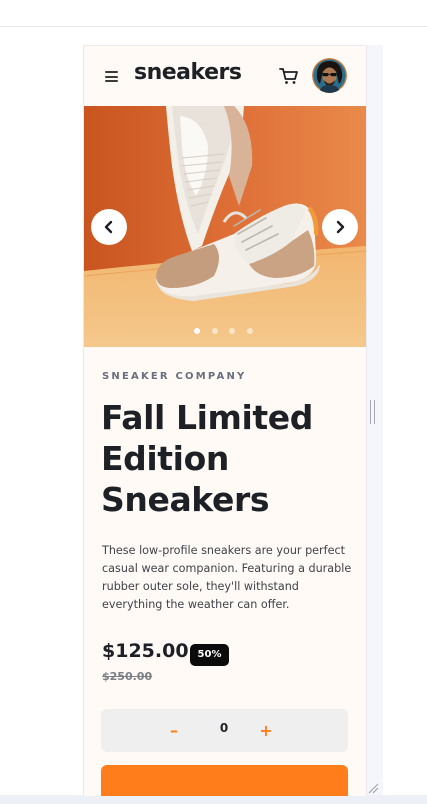 The width and height of the screenshot is (427, 804). What do you see at coordinates (111, 76) in the screenshot?
I see `menu-icon` at bounding box center [111, 76].